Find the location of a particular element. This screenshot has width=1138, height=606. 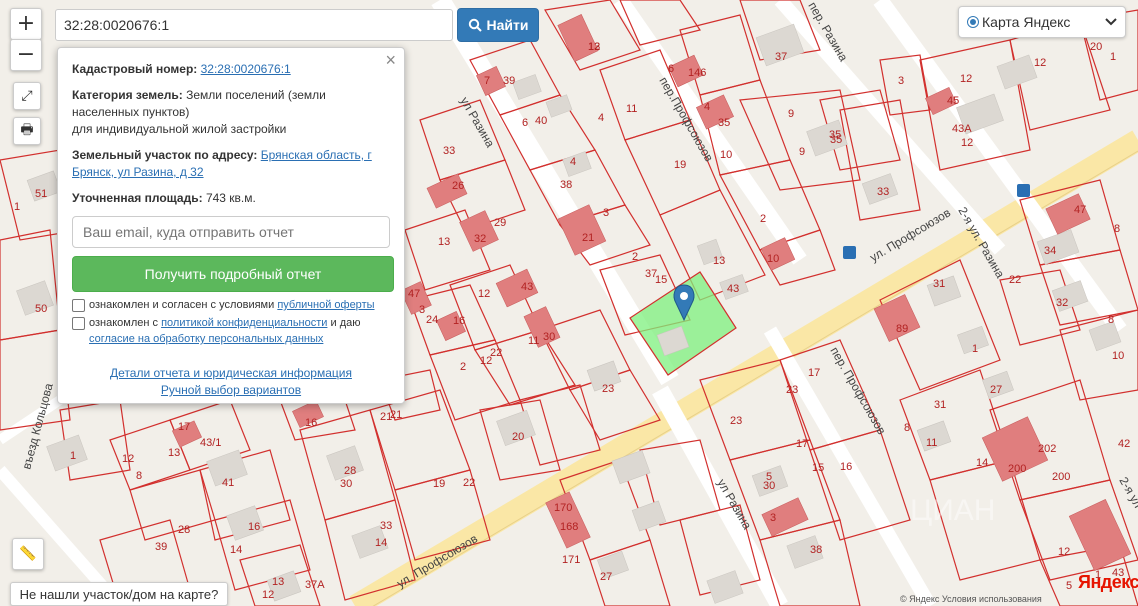

parcel-number-label: 22 is located at coordinates (496, 353).